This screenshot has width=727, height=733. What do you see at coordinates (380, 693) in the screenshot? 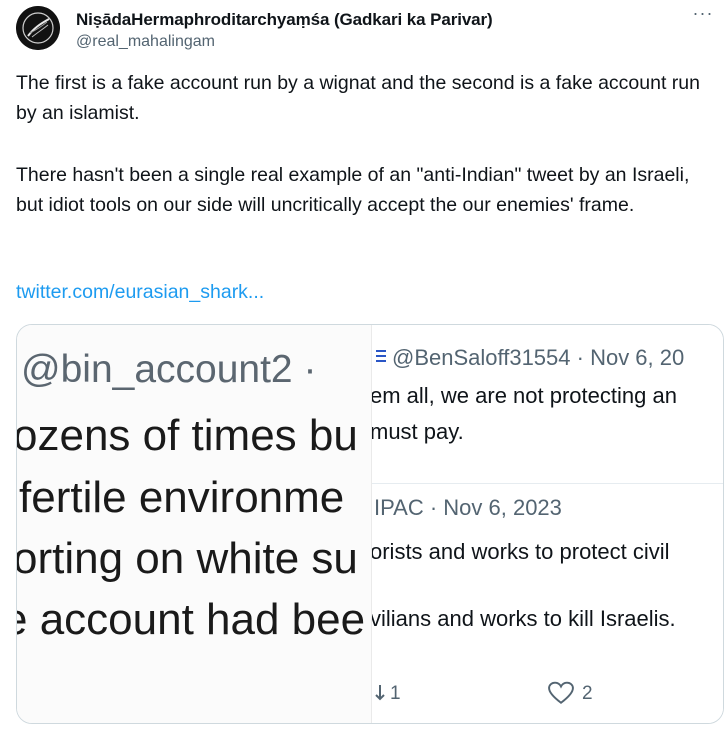
I see `reply-icon` at bounding box center [380, 693].